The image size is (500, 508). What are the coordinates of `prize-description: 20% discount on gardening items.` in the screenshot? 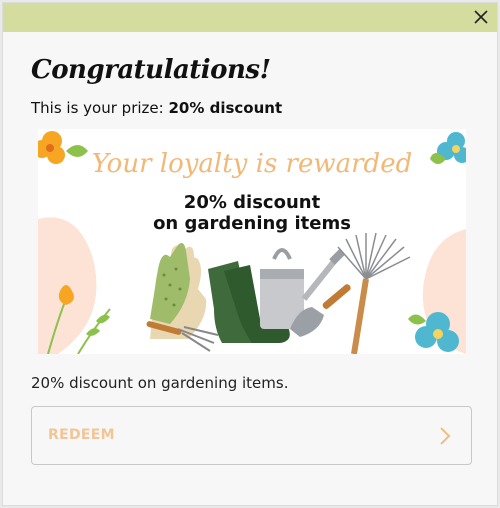 It's located at (160, 383).